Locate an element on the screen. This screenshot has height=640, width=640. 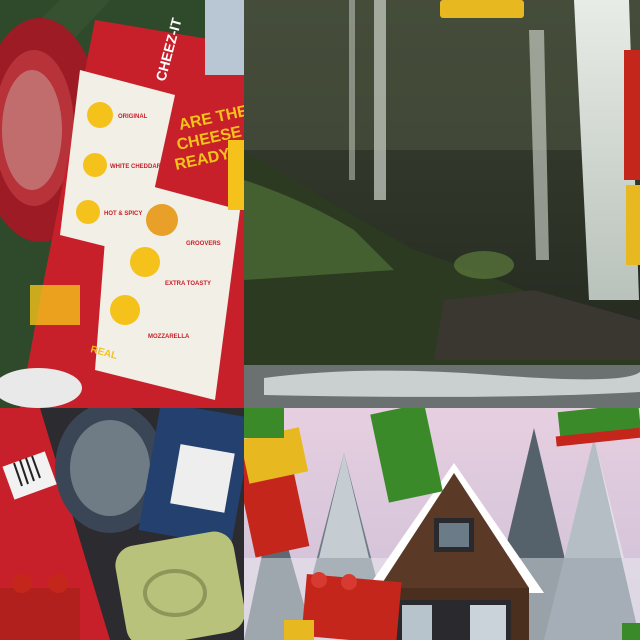
cans-scene is located at coordinates (122, 524).